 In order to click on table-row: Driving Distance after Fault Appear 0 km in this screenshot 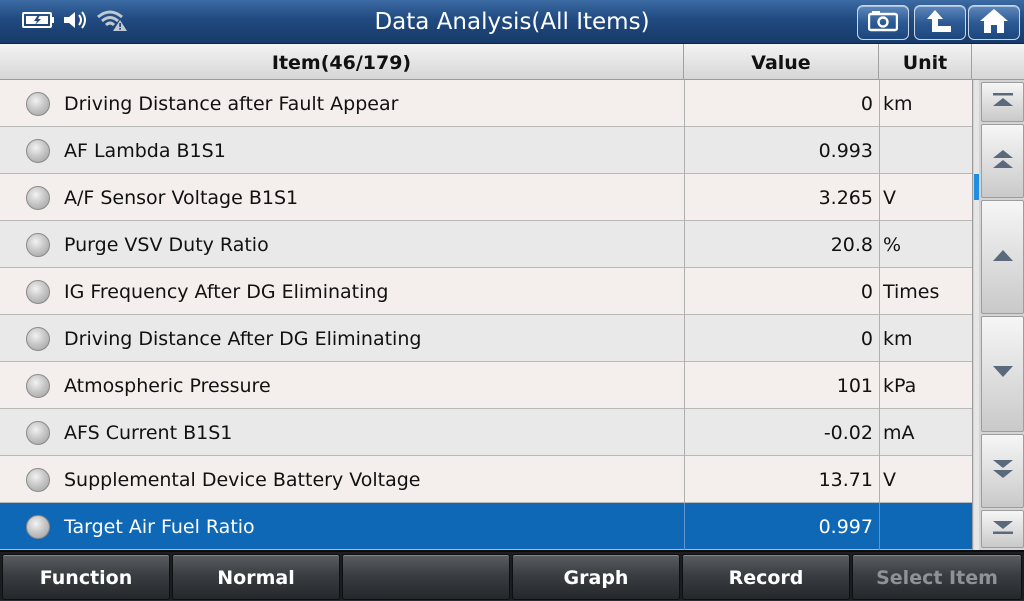, I will do `click(486, 103)`.